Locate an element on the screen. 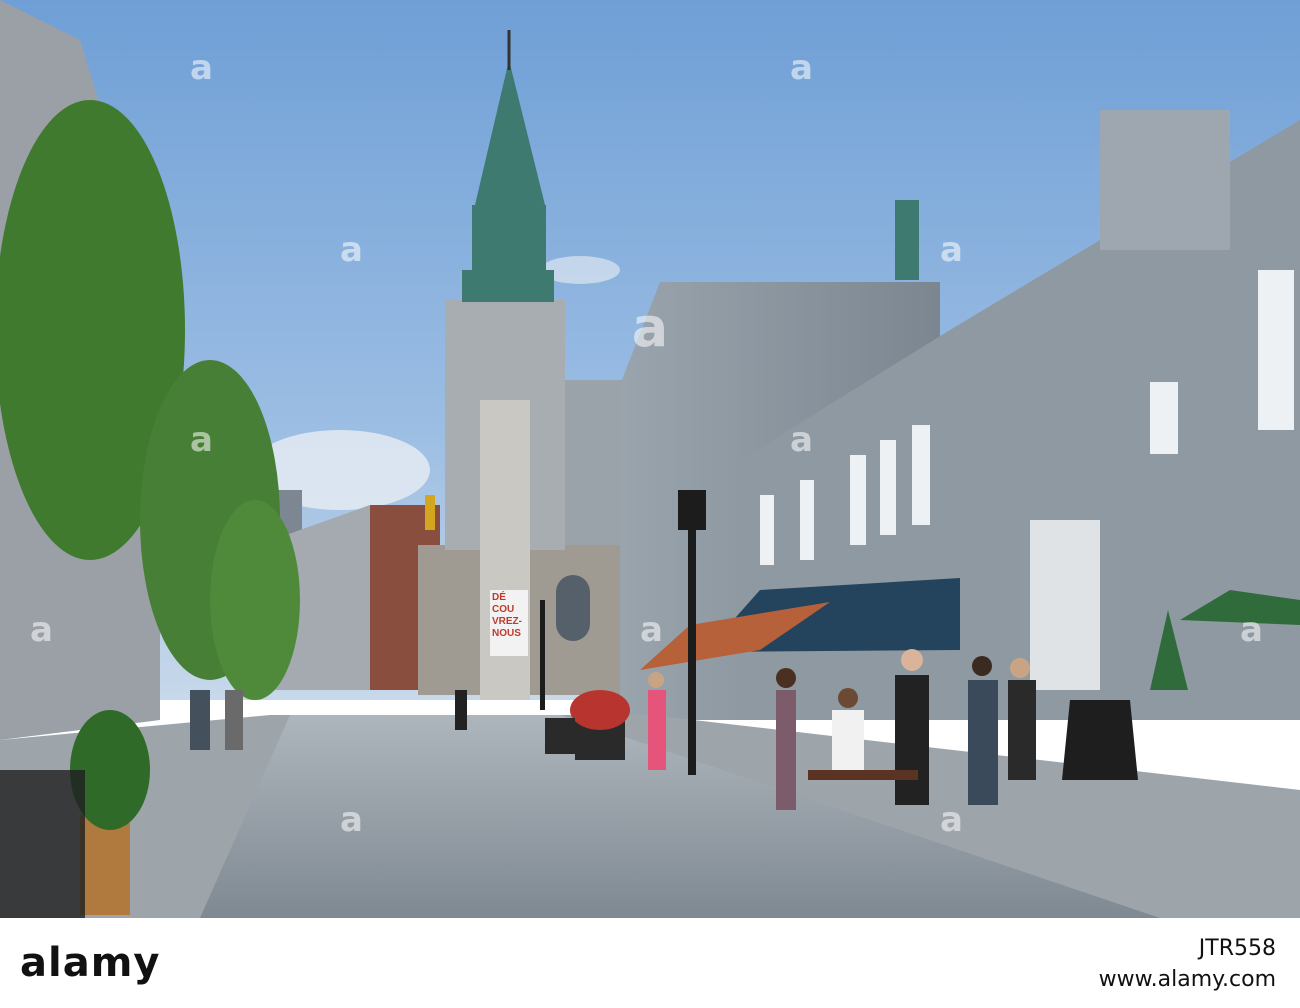 Image resolution: width=1300 pixels, height=1008 pixels. lantern is located at coordinates (692, 510).